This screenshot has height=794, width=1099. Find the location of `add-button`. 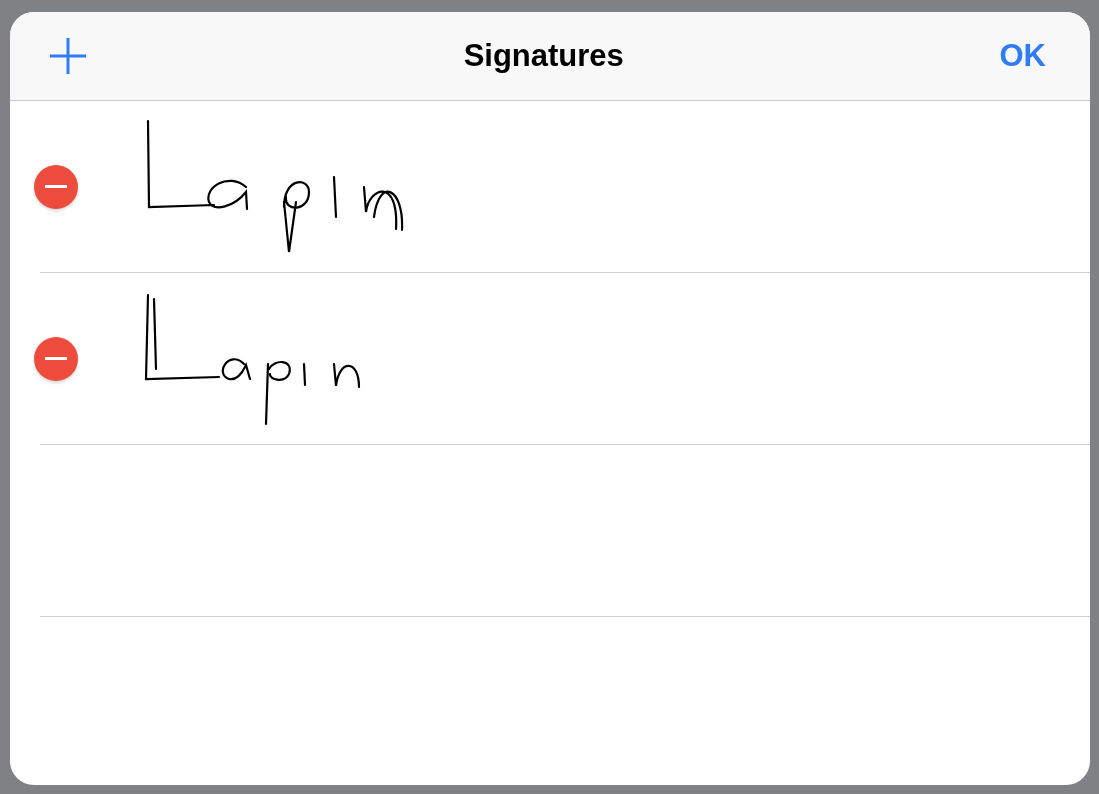

add-button is located at coordinates (68, 56).